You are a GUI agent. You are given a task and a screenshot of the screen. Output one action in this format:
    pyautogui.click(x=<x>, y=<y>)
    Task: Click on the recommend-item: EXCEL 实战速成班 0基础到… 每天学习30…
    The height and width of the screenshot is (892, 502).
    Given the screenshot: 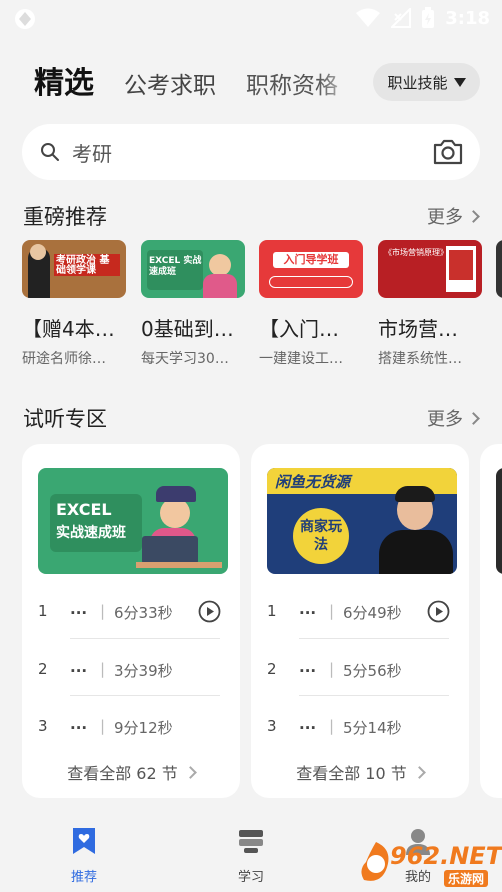 What is the action you would take?
    pyautogui.click(x=193, y=304)
    